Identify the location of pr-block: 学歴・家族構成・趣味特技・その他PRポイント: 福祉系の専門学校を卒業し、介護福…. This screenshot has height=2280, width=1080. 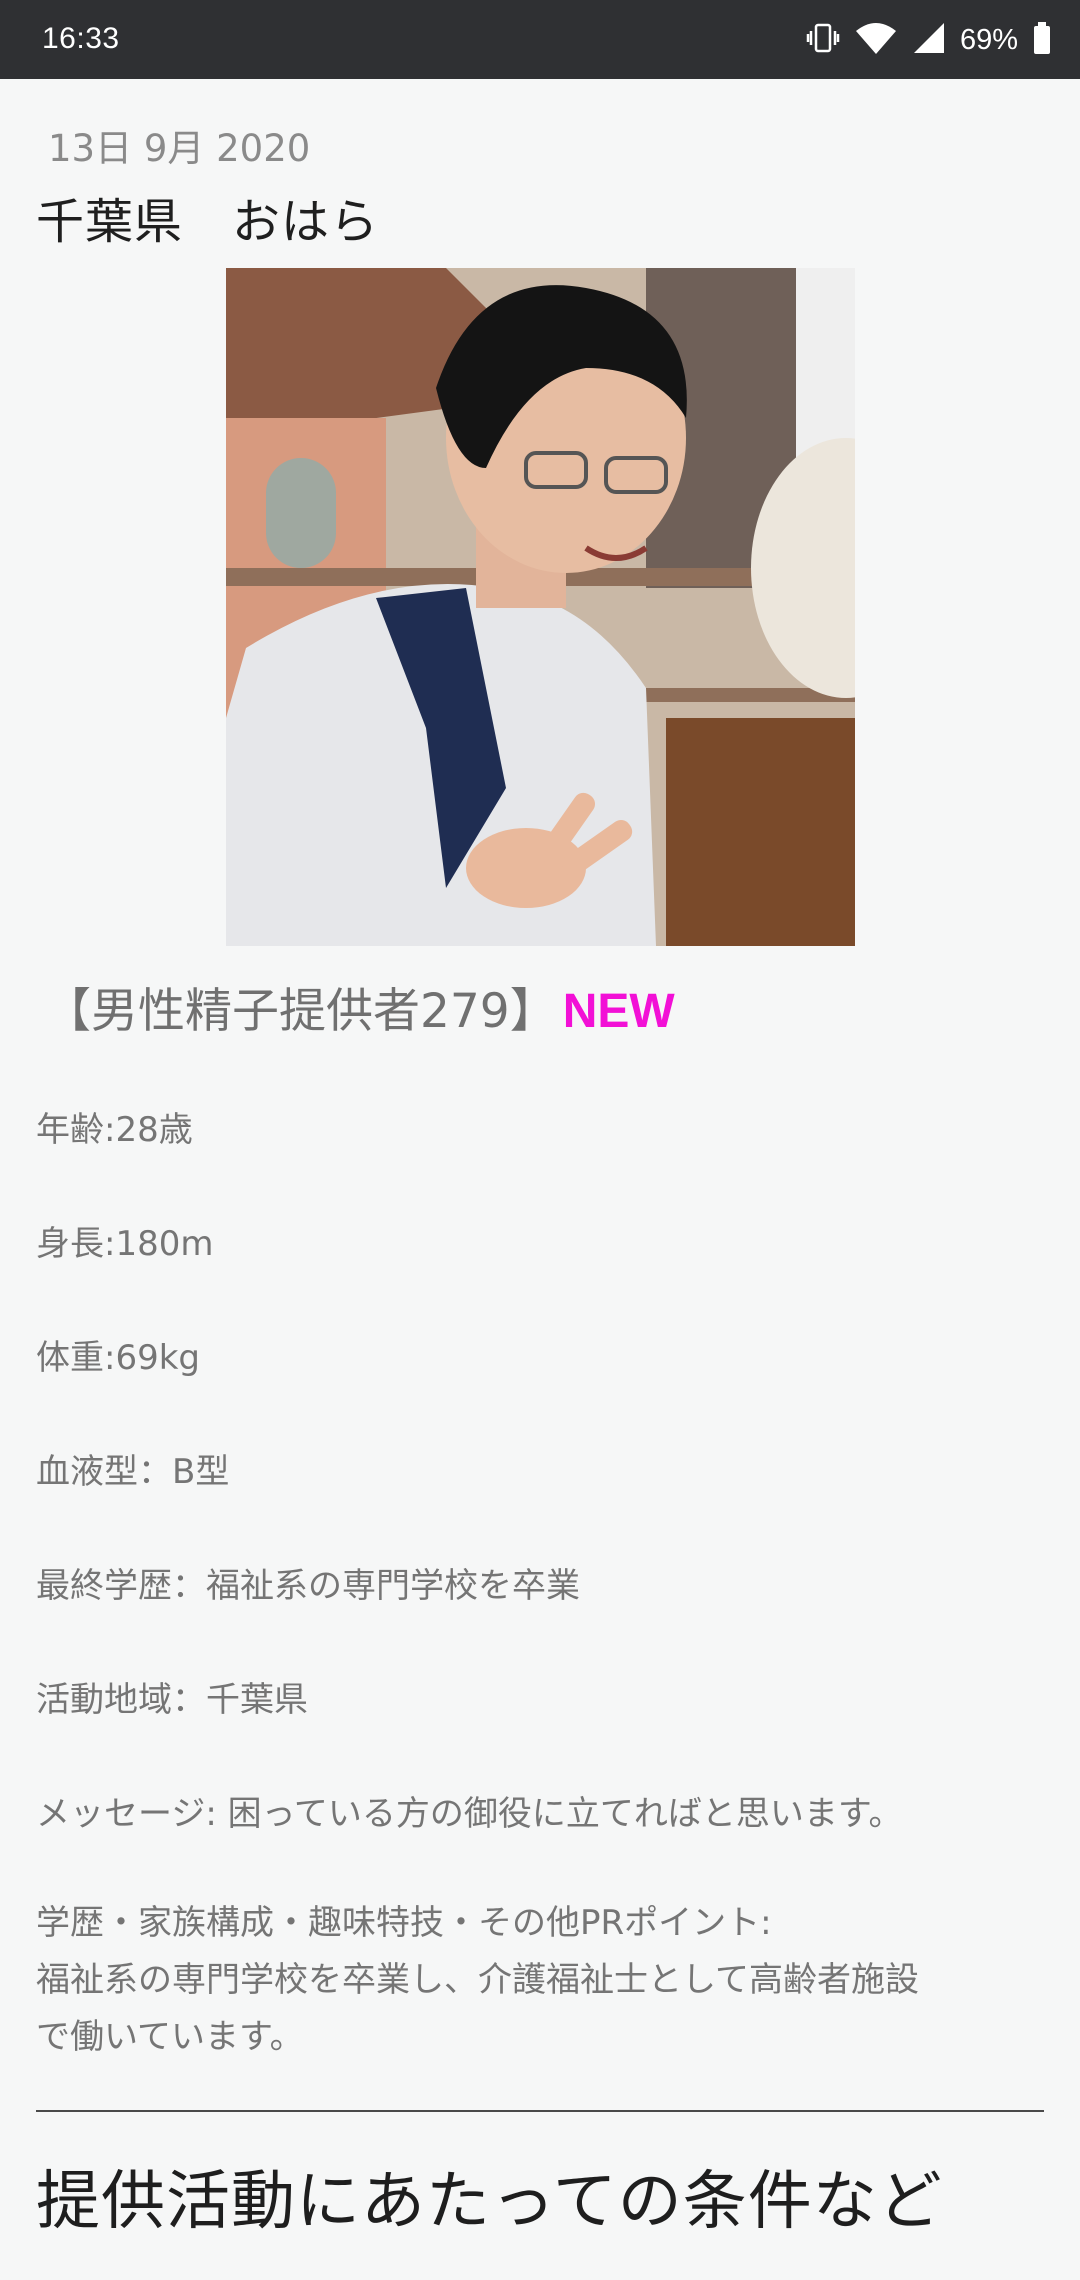
(541, 1980).